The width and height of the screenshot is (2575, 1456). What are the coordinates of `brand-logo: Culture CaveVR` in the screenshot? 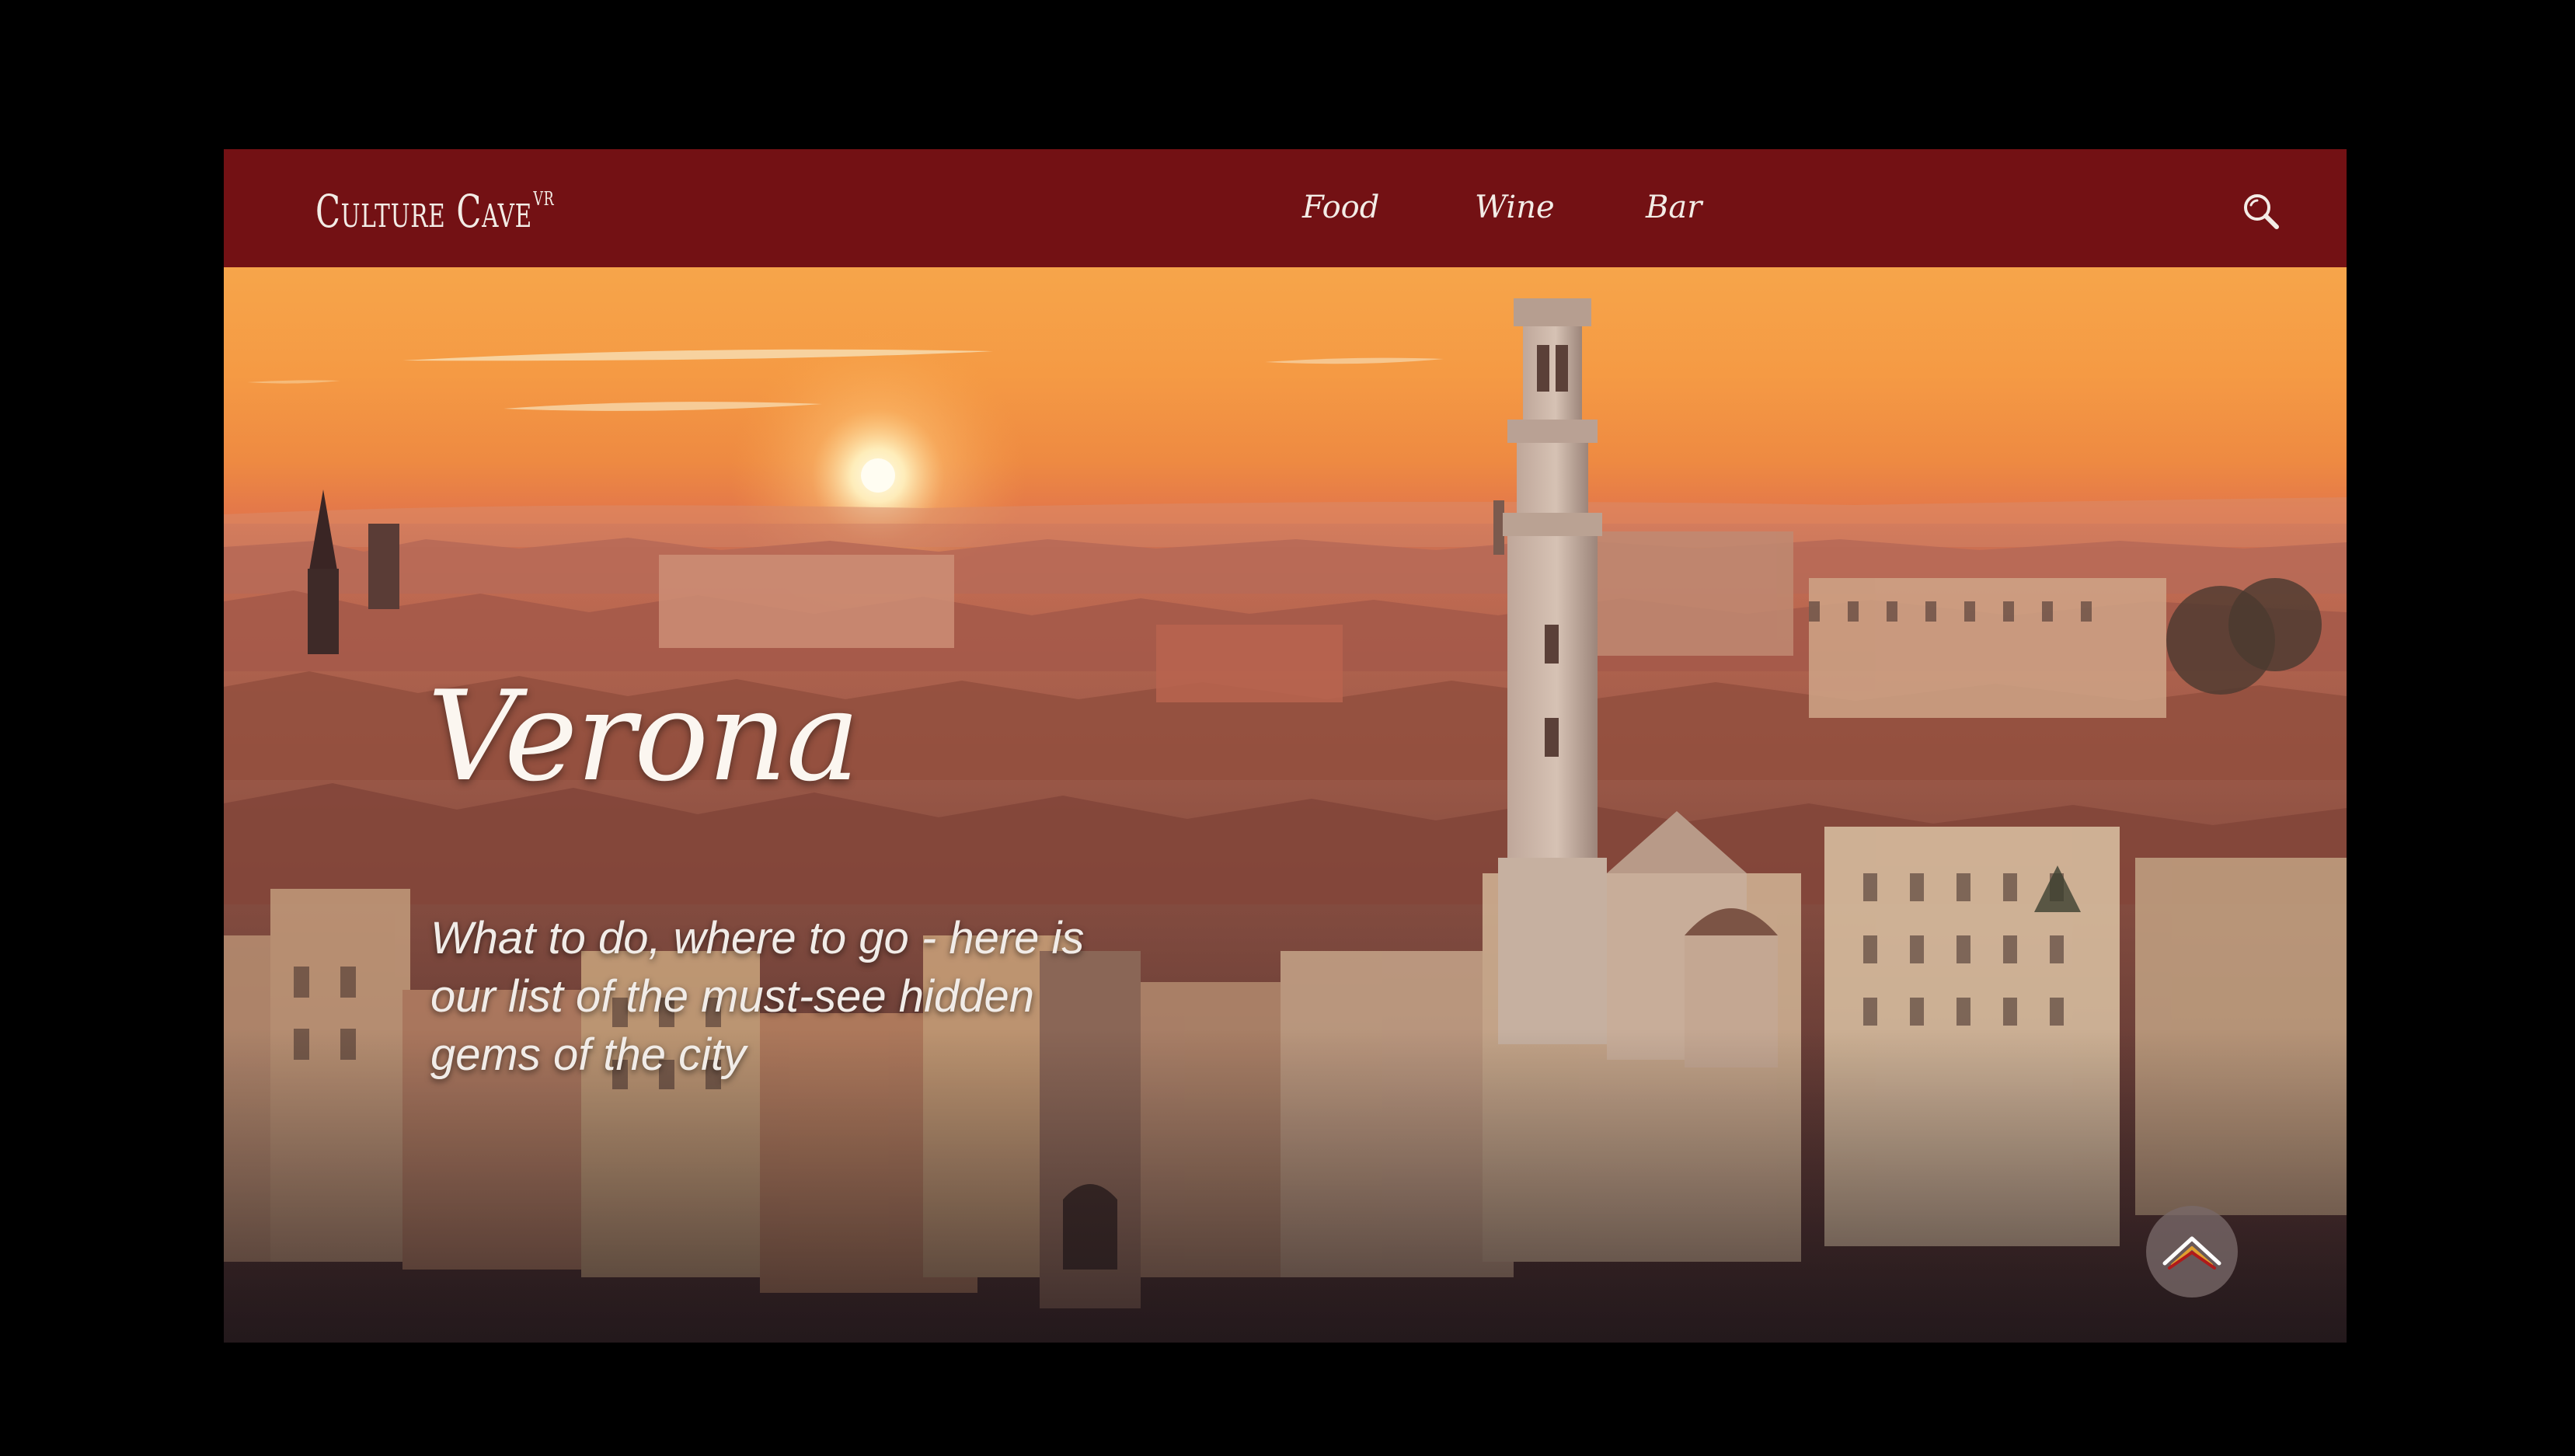 It's located at (434, 211).